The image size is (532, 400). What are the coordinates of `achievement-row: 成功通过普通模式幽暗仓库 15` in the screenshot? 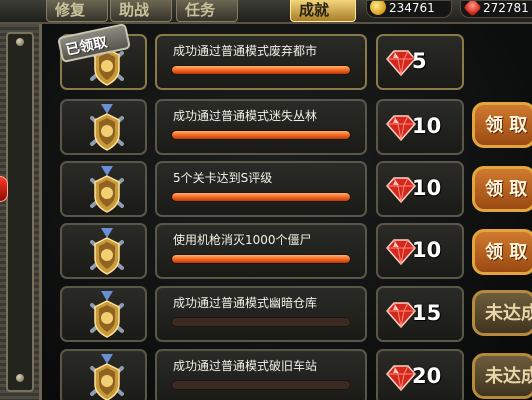 It's located at (262, 314).